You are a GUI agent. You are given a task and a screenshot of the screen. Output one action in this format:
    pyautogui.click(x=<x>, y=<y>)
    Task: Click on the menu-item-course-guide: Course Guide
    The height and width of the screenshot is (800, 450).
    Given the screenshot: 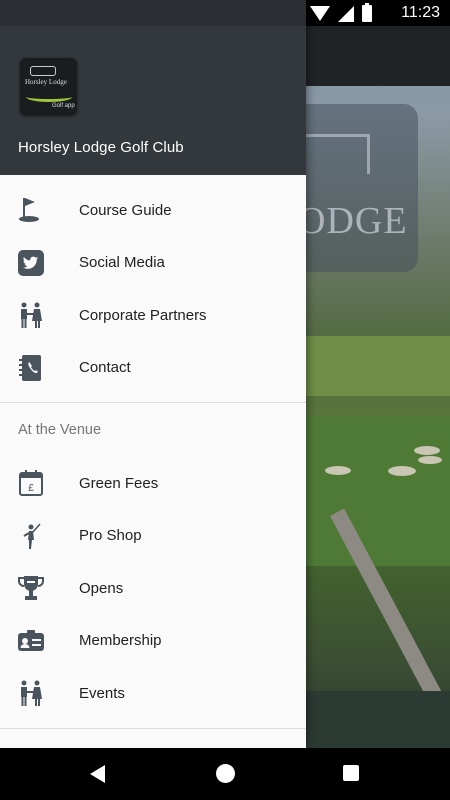 What is the action you would take?
    pyautogui.click(x=153, y=210)
    